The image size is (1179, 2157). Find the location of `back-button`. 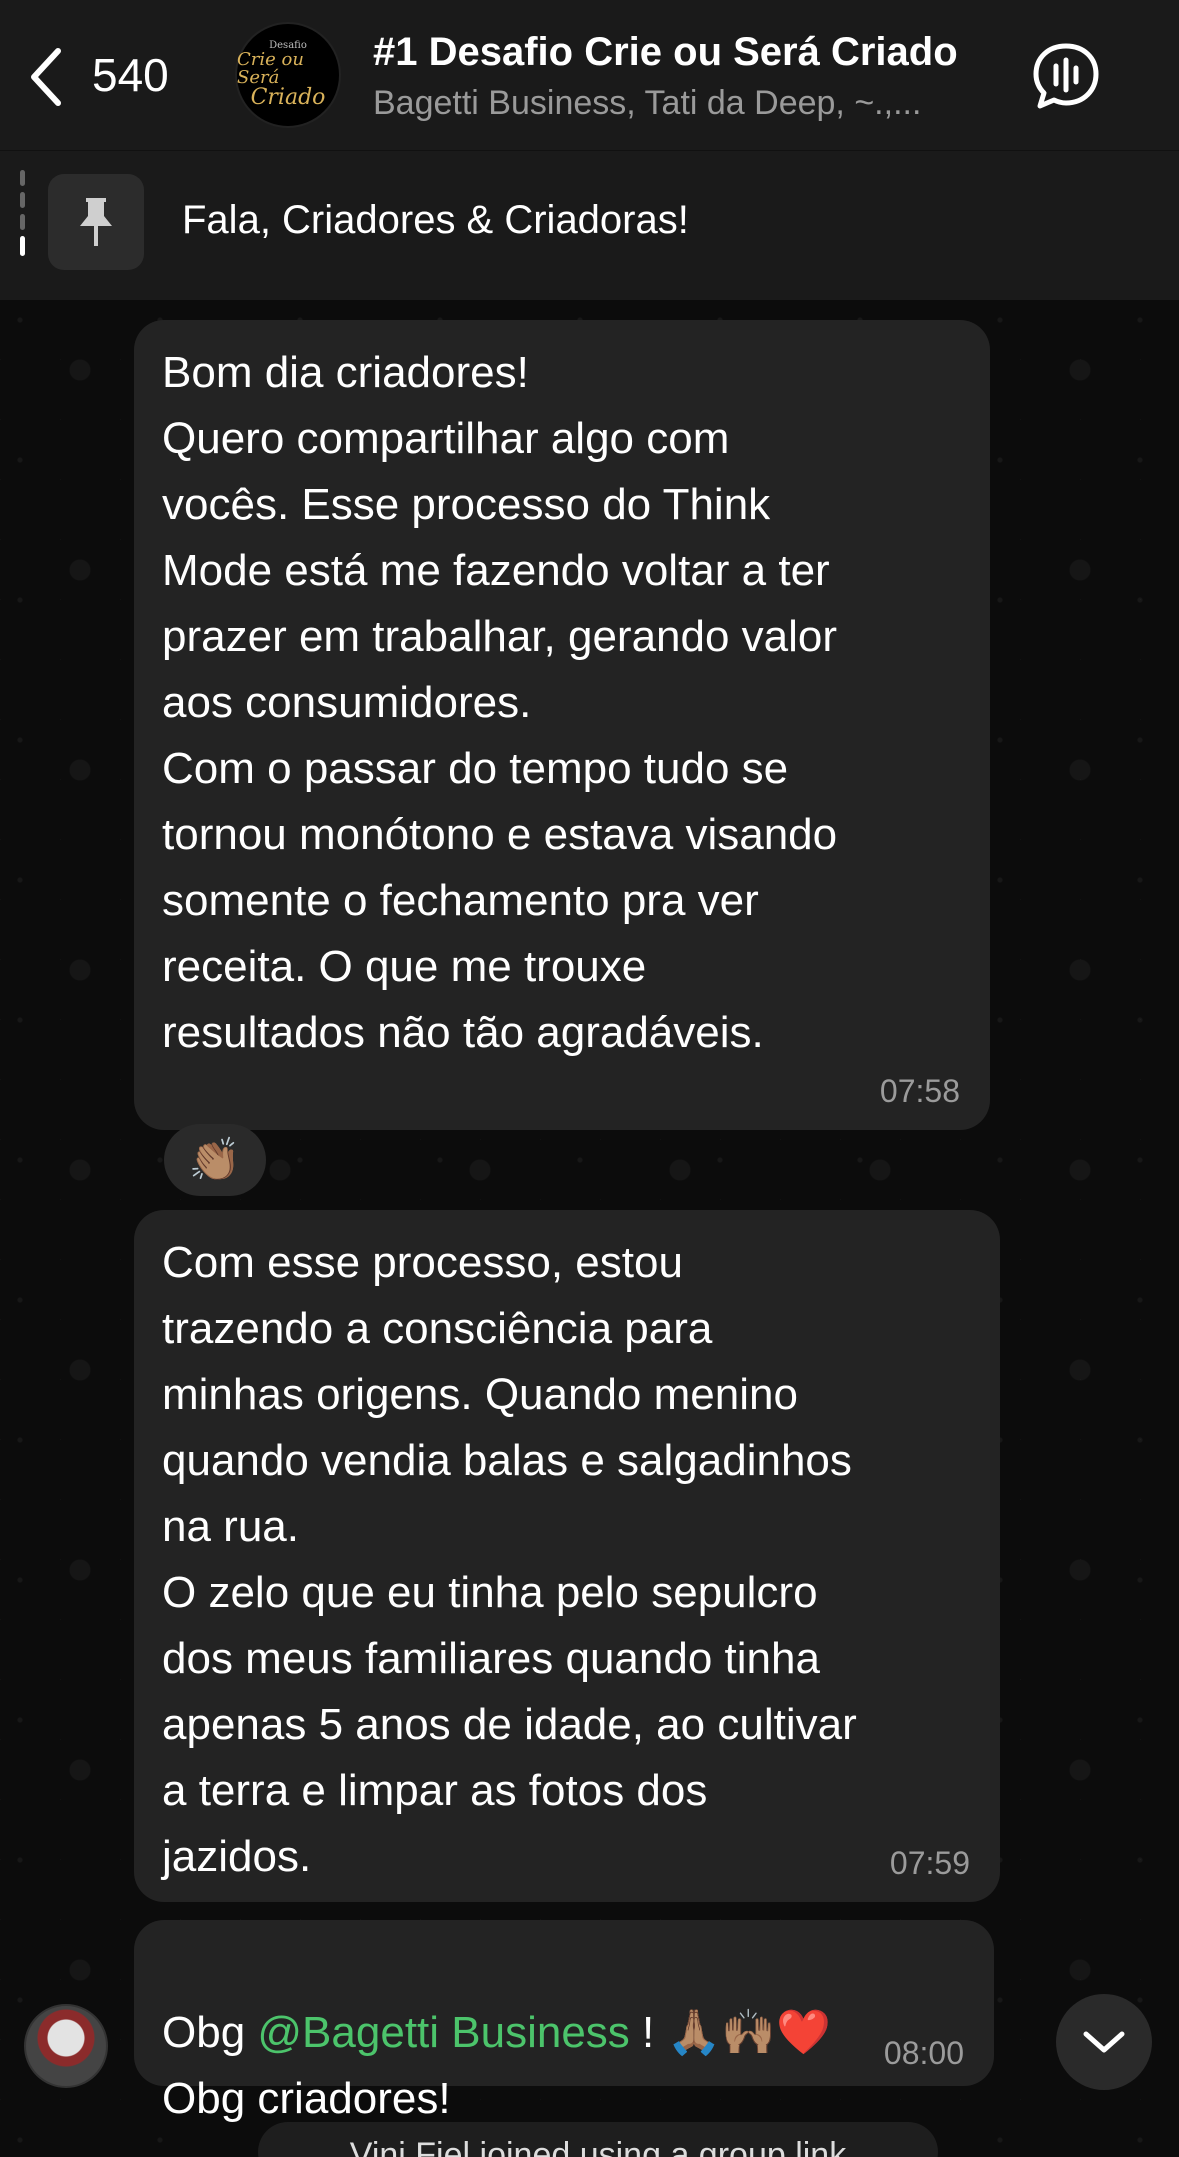

back-button is located at coordinates (46, 77).